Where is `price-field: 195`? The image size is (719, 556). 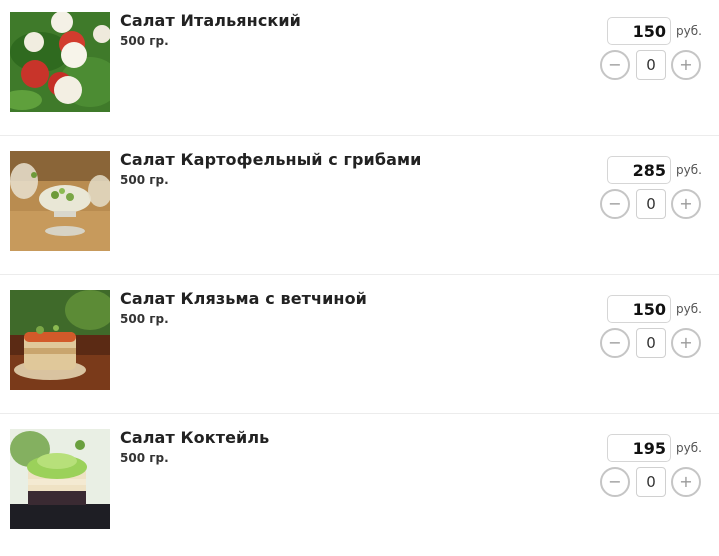
price-field: 195 is located at coordinates (639, 448).